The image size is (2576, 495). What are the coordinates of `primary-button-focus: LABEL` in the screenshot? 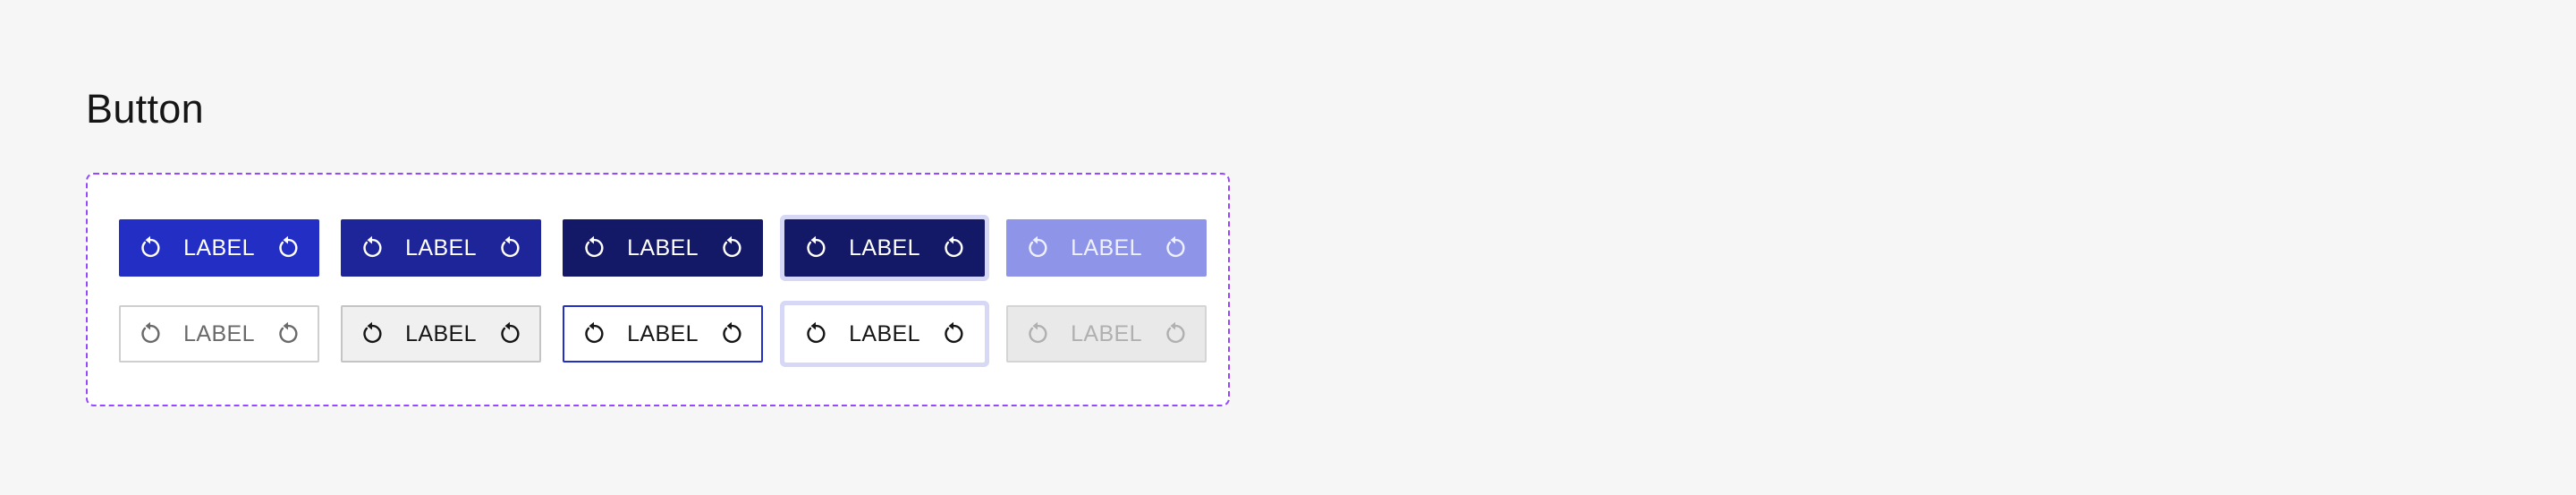 It's located at (884, 248).